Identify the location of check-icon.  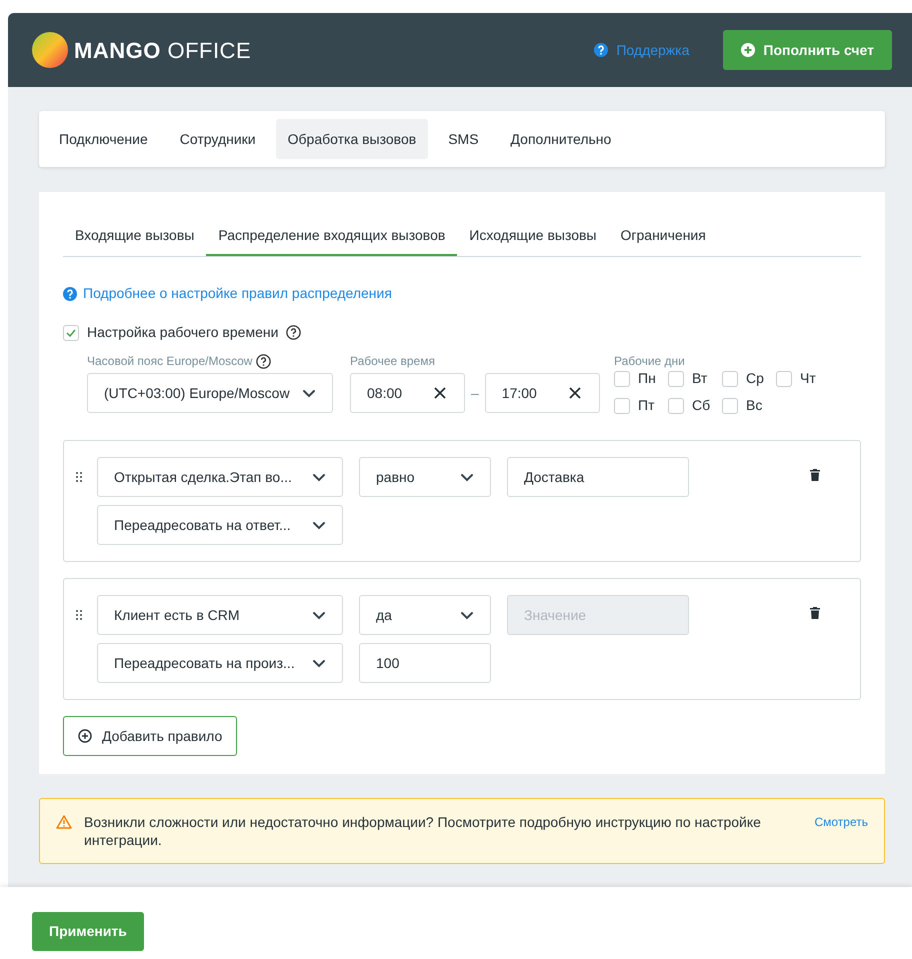
(71, 332).